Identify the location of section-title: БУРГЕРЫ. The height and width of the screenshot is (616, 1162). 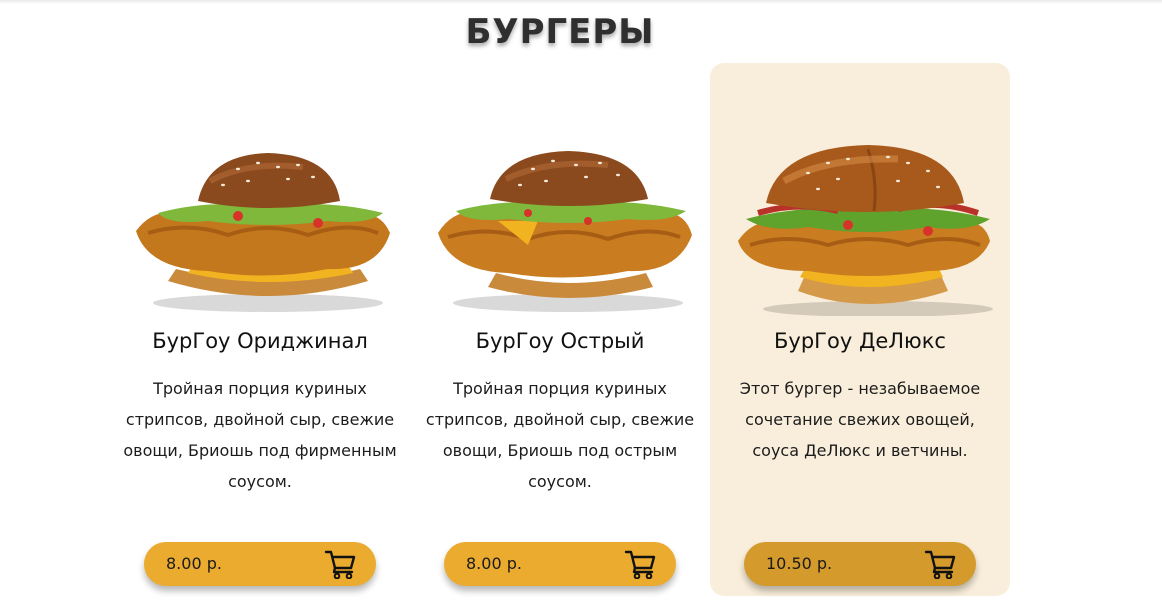
(560, 32).